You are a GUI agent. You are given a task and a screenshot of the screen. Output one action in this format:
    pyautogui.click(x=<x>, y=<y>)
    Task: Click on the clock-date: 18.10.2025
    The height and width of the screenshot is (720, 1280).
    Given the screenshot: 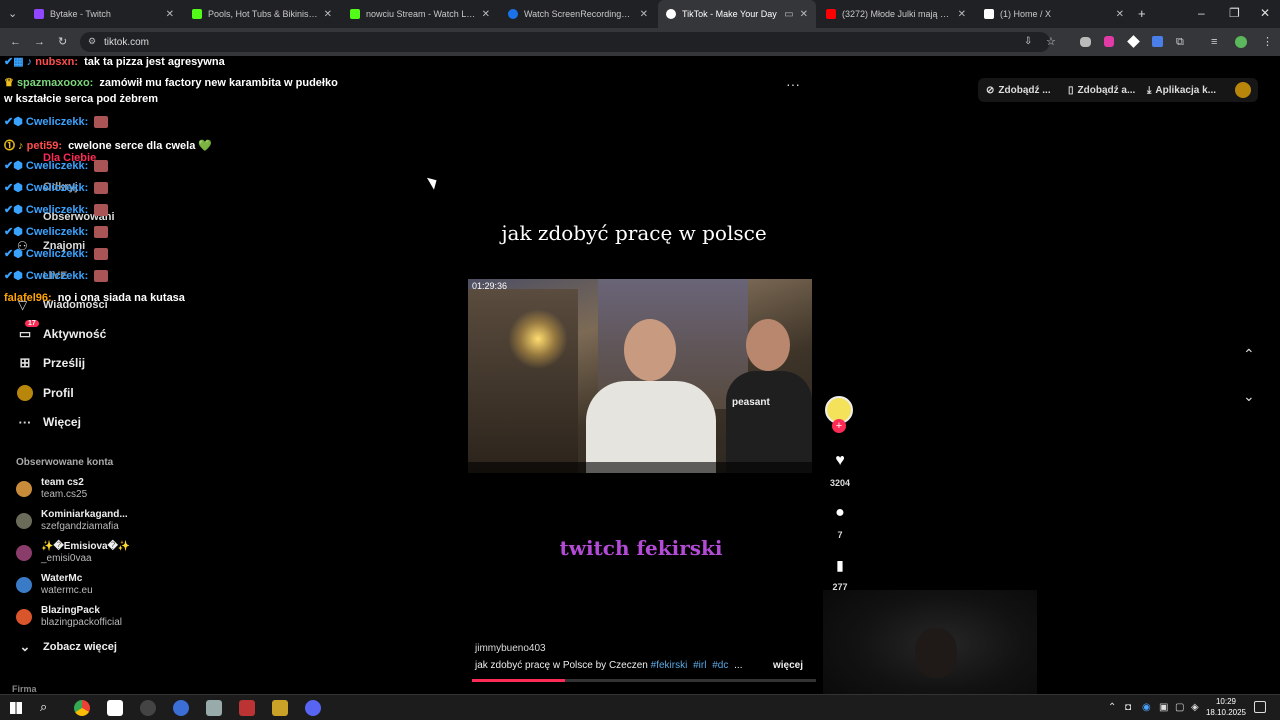 What is the action you would take?
    pyautogui.click(x=1226, y=712)
    